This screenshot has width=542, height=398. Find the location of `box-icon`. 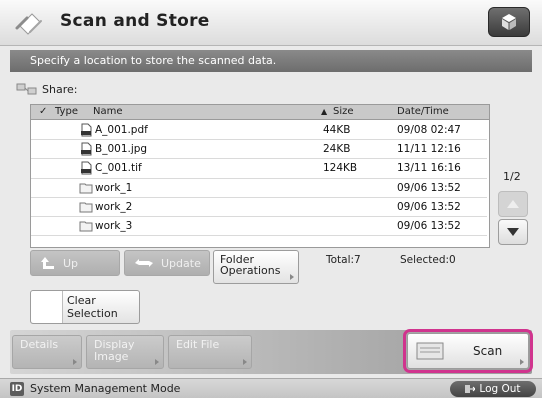

box-icon is located at coordinates (509, 22).